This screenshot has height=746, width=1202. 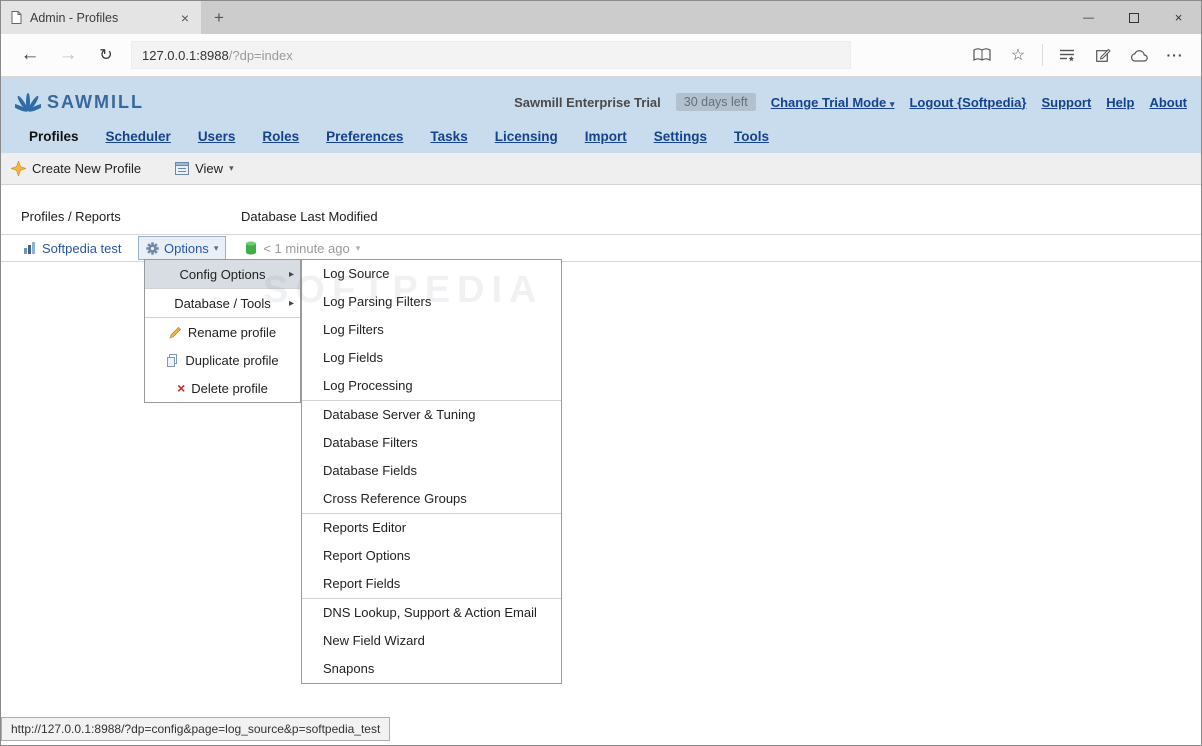 I want to click on database-last-modified-cell: < 1 minute ago ▾, so click(x=302, y=248).